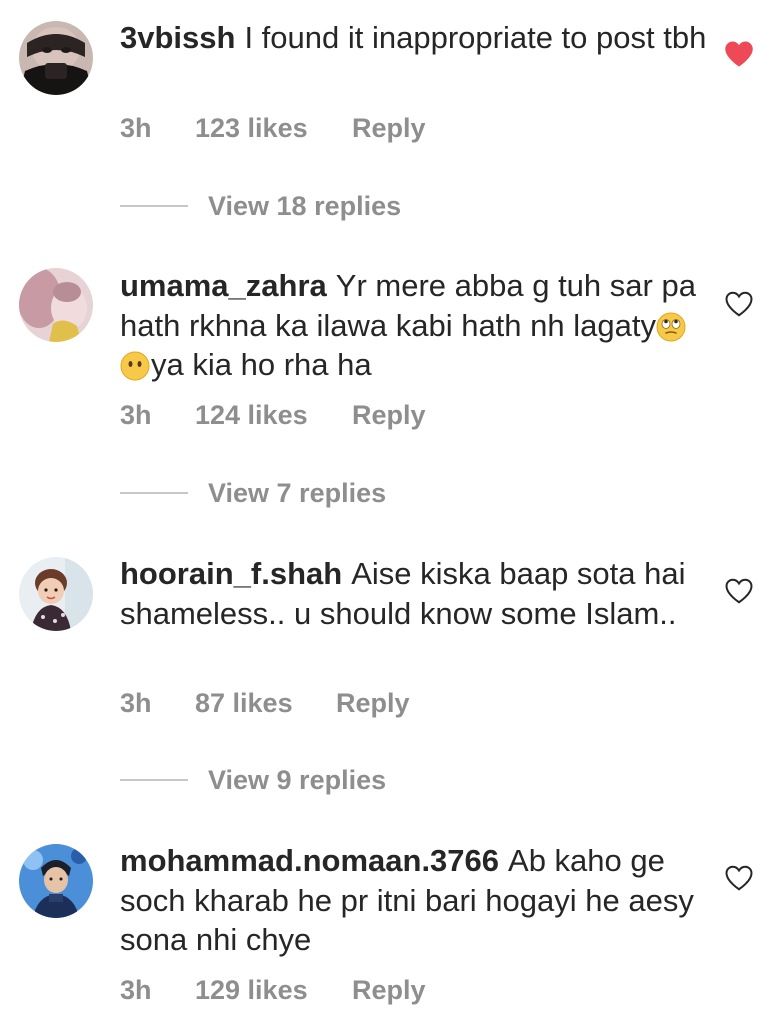 Image resolution: width=780 pixels, height=1024 pixels. I want to click on comment-username: umama_zahra, so click(223, 285).